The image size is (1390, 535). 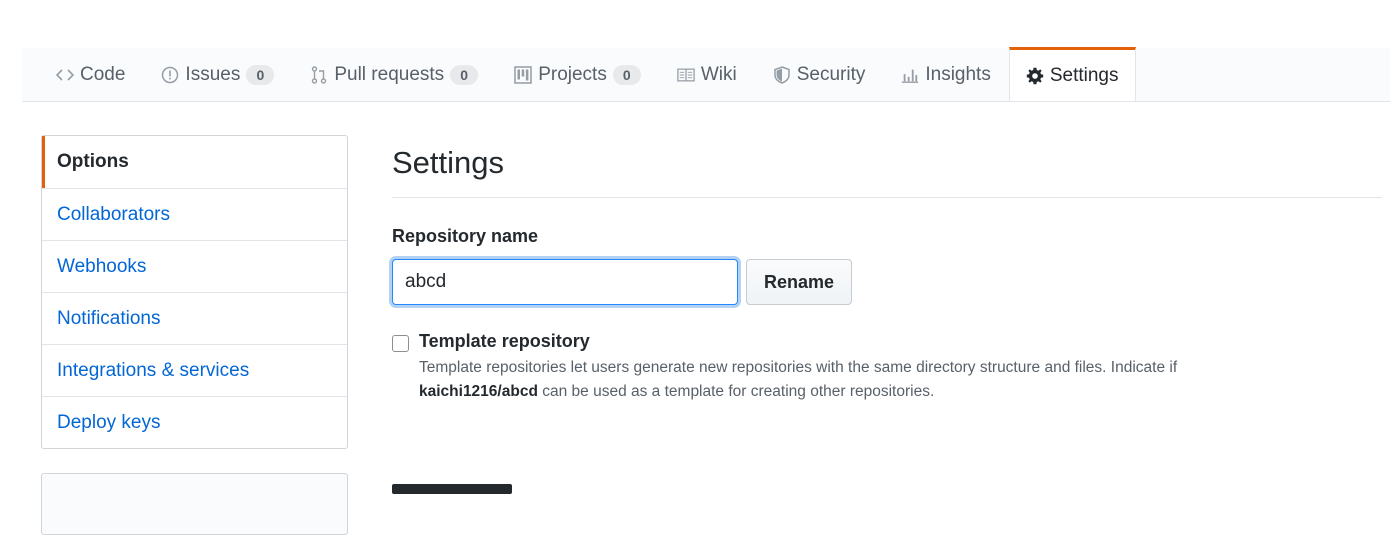 I want to click on tab-wiki: Wiki, so click(x=707, y=74).